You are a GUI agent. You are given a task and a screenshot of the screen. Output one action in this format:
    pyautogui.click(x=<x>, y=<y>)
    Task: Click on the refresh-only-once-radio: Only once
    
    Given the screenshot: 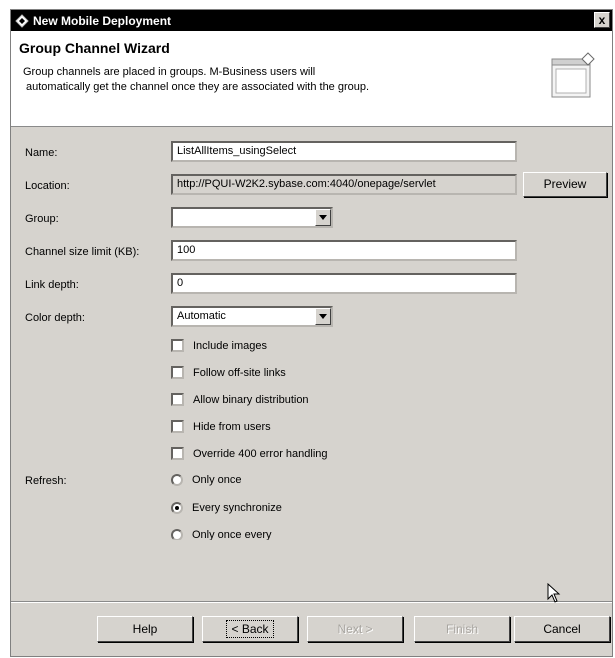 What is the action you would take?
    pyautogui.click(x=206, y=480)
    